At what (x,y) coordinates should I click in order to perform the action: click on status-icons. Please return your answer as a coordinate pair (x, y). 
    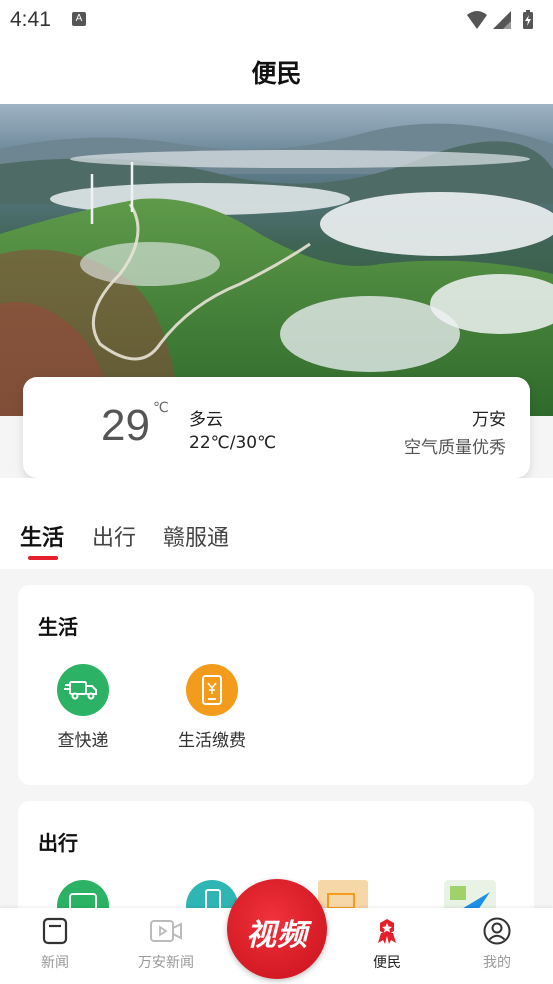
    Looking at the image, I should click on (503, 20).